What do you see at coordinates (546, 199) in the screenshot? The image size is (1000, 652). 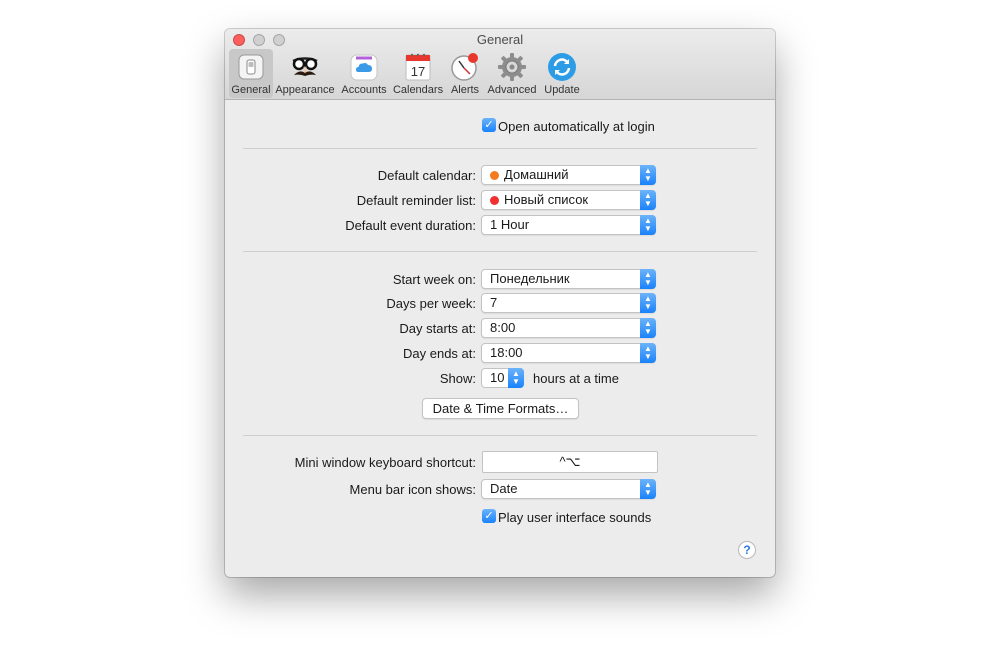 I see `default-reminder-value: Новый список` at bounding box center [546, 199].